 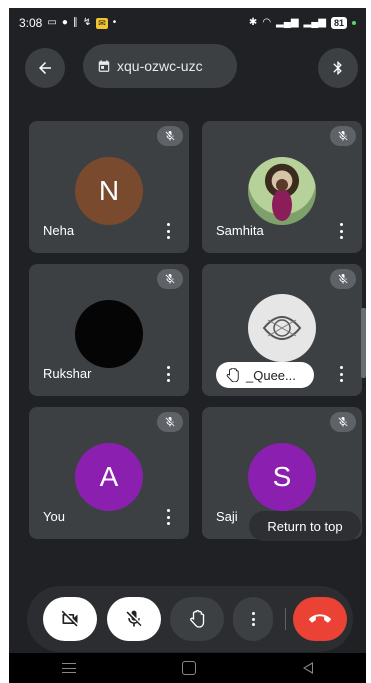 I want to click on participant-tile: Samhita, so click(x=282, y=187).